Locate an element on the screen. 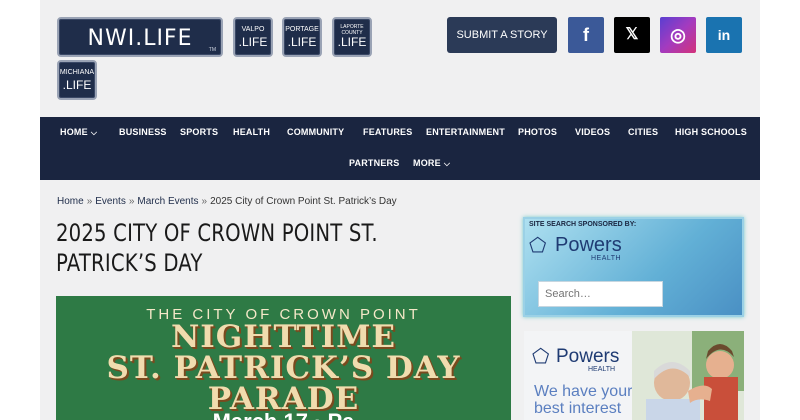 The height and width of the screenshot is (420, 800). nav-item-videos: VIDEOS is located at coordinates (592, 132).